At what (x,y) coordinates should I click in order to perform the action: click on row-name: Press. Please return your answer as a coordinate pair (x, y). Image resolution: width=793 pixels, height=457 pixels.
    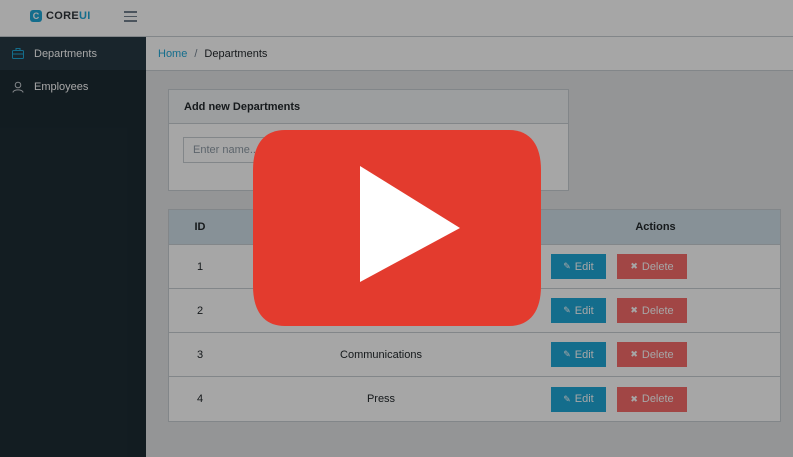
    Looking at the image, I should click on (381, 399).